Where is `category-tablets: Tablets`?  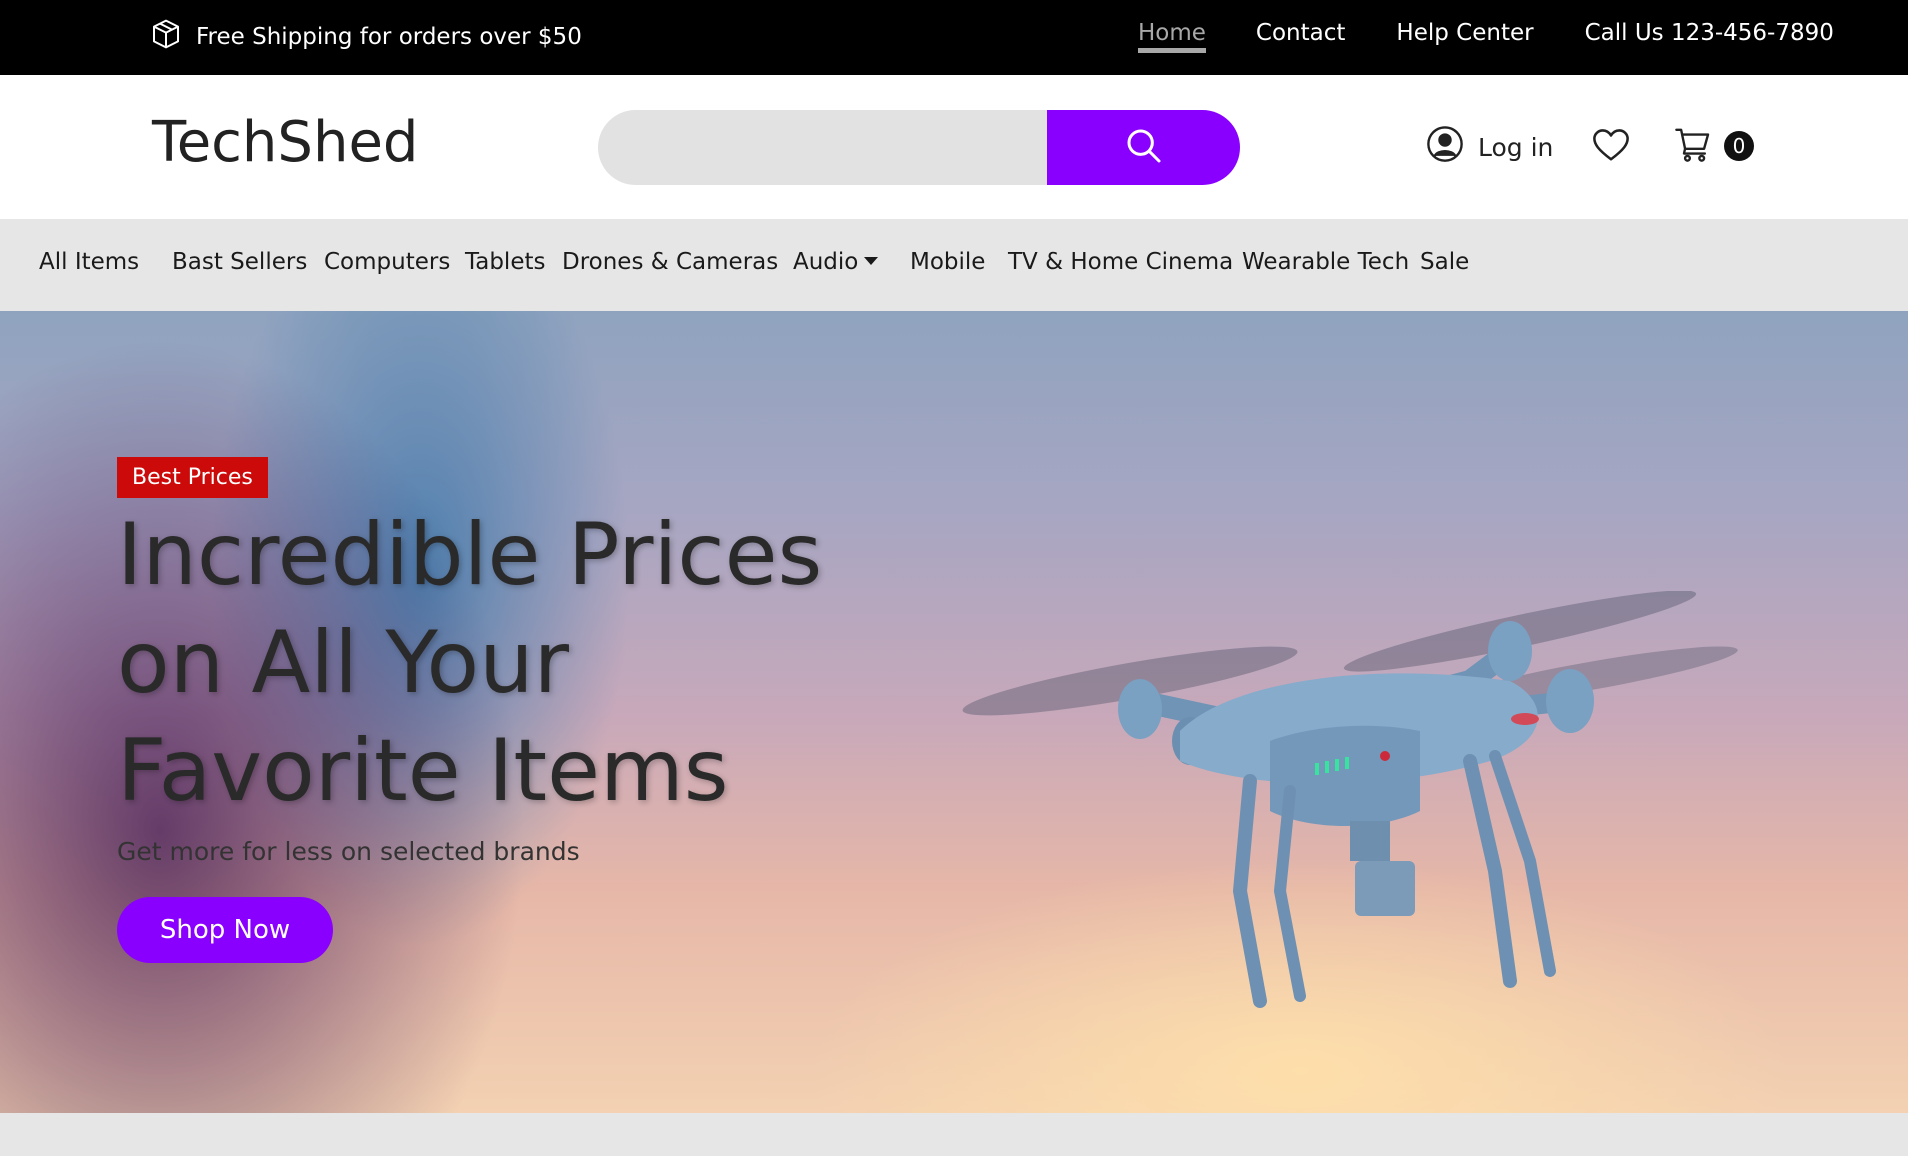 category-tablets: Tablets is located at coordinates (505, 262).